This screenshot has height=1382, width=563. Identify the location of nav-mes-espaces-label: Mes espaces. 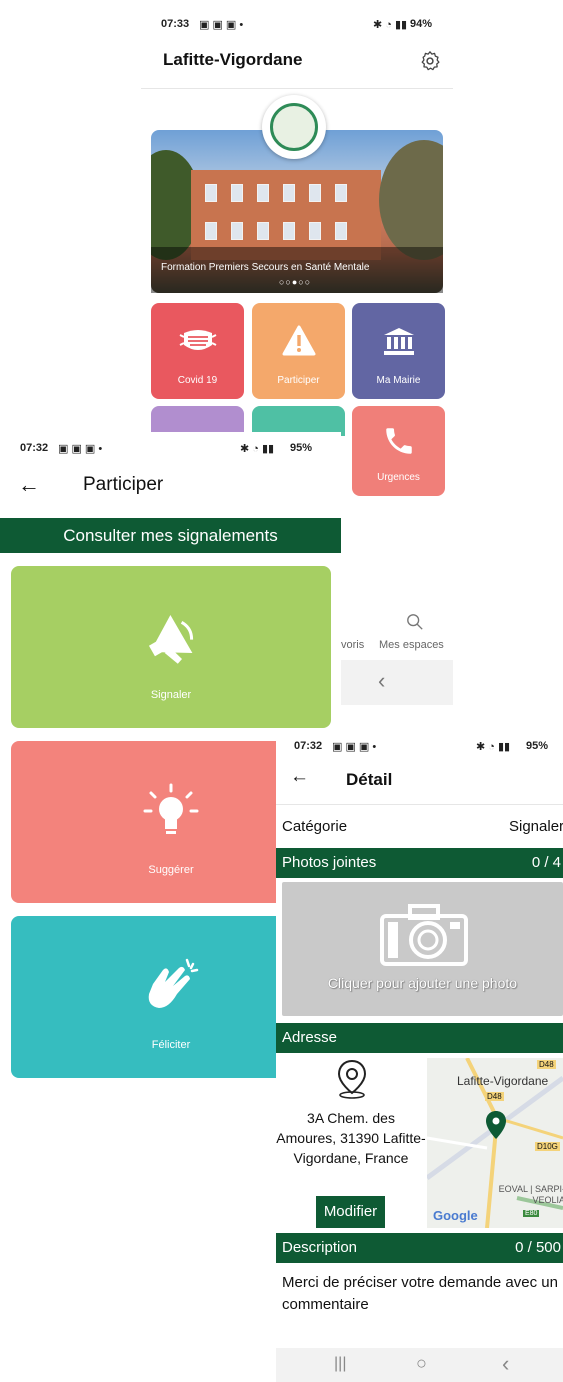
(411, 645).